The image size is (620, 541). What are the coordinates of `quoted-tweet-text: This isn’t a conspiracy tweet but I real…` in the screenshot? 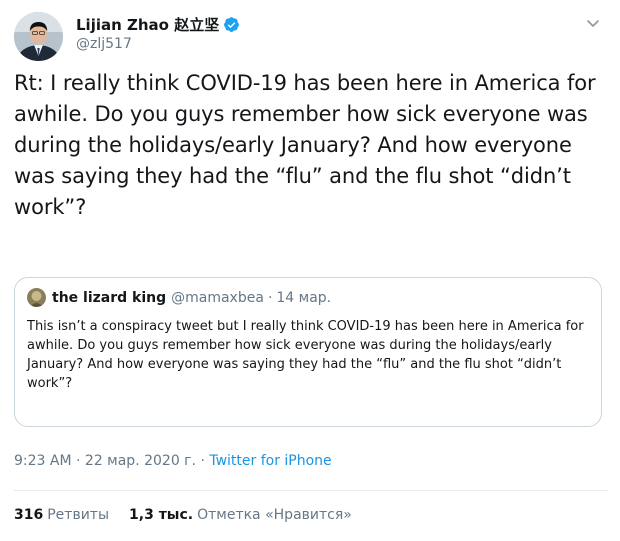 It's located at (305, 355).